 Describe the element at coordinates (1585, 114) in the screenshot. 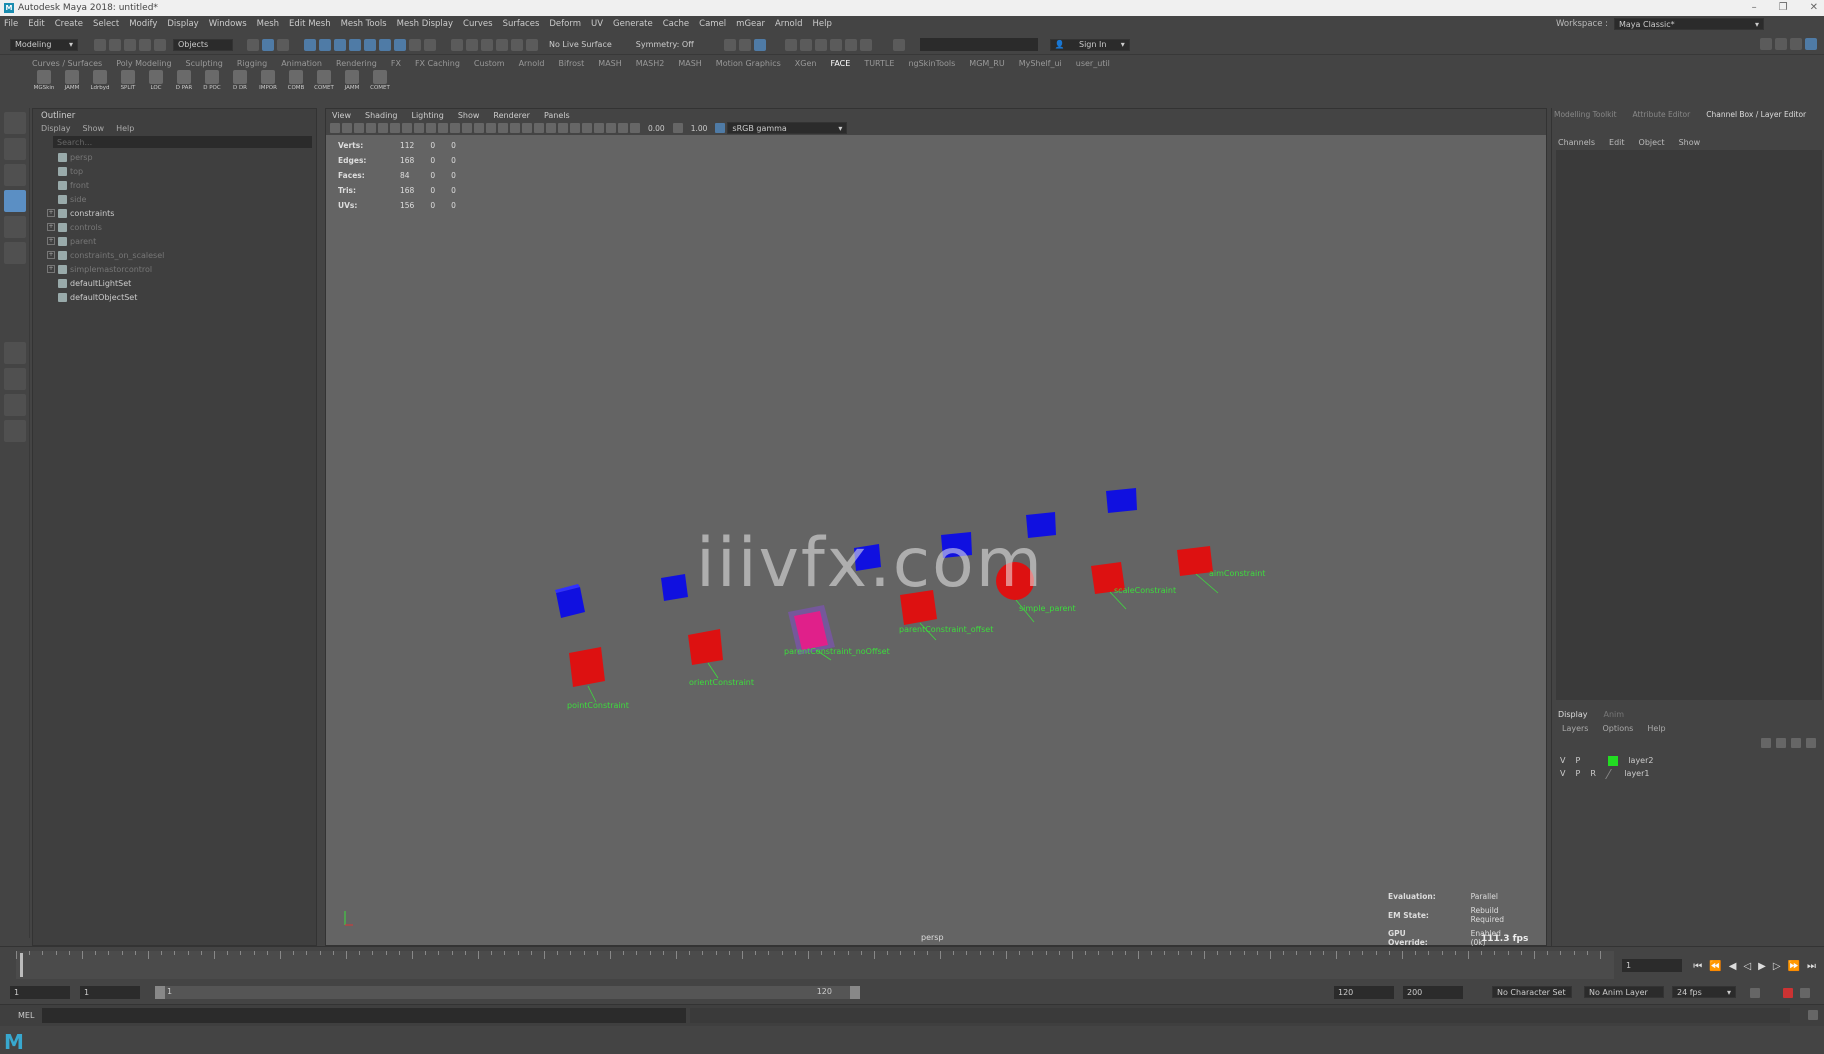

I see `right-panel-tab: Modelling Toolkit` at that location.